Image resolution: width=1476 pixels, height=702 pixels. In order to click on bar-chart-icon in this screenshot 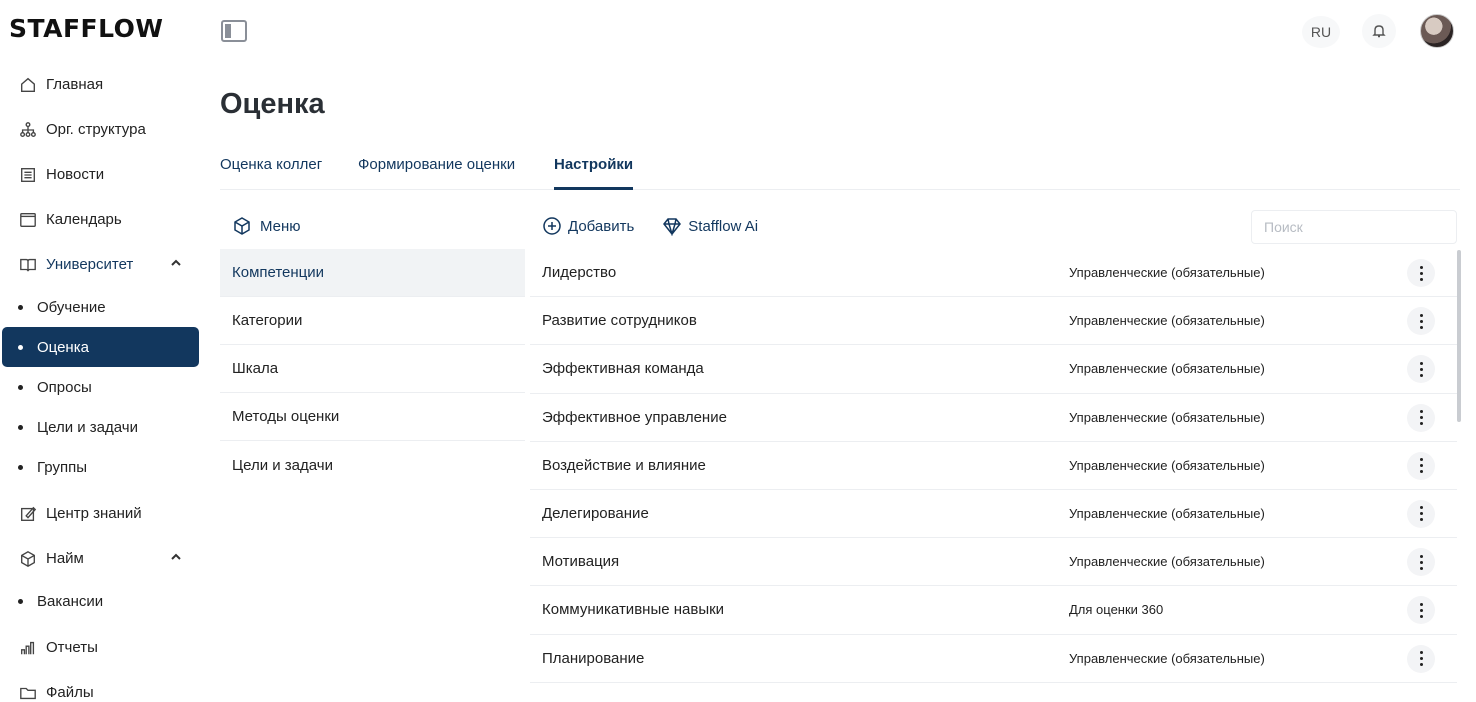, I will do `click(28, 648)`.